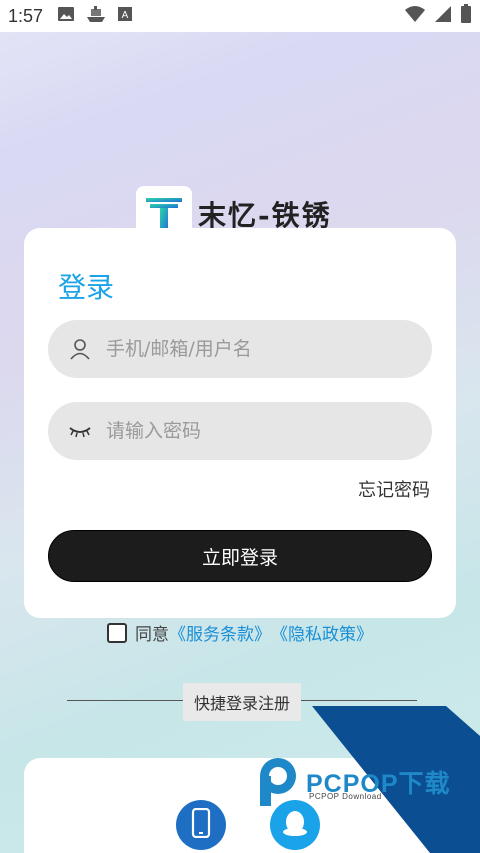 The height and width of the screenshot is (853, 480). What do you see at coordinates (86, 287) in the screenshot?
I see `login-title: 登录` at bounding box center [86, 287].